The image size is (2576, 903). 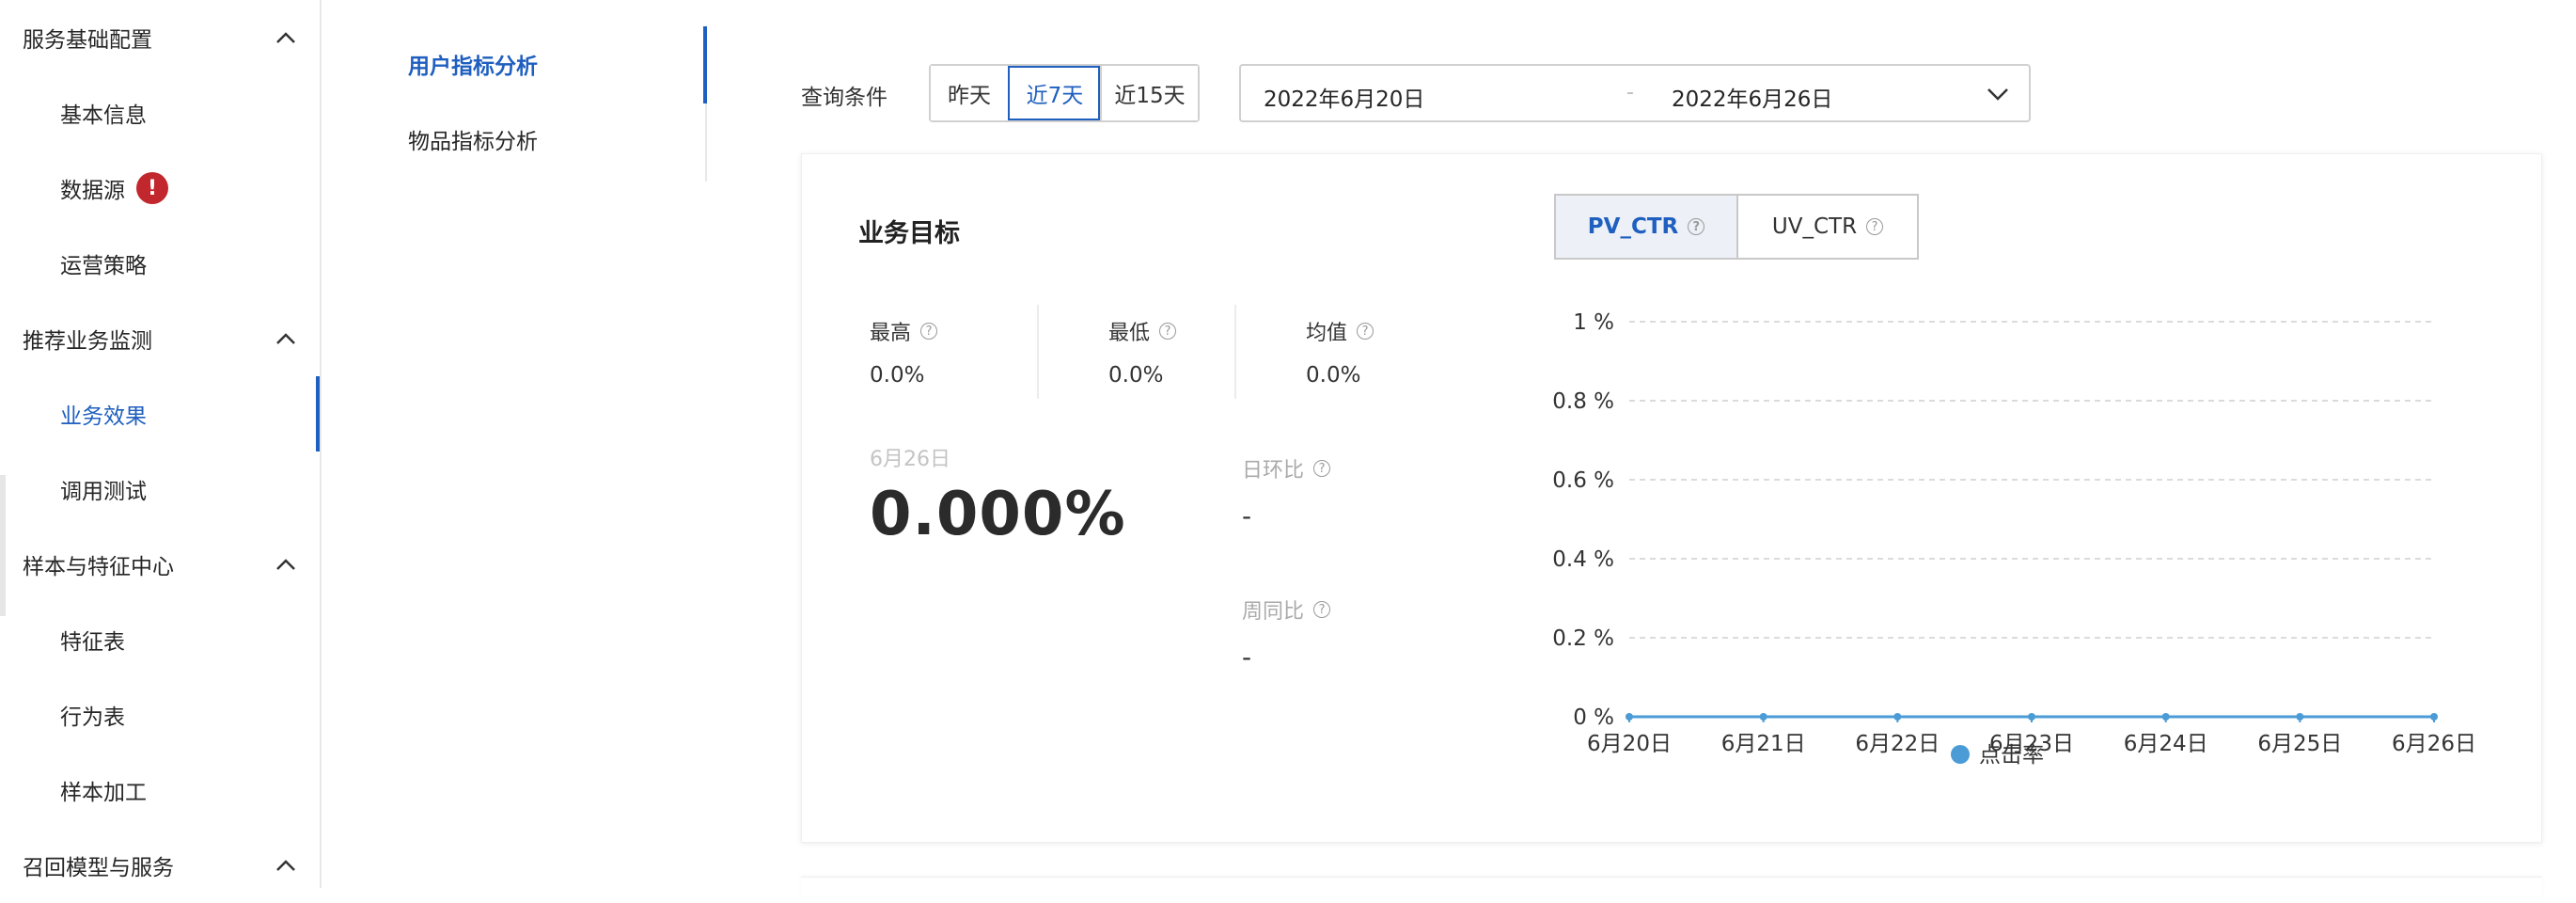 I want to click on current-date: 6月26日, so click(x=910, y=460).